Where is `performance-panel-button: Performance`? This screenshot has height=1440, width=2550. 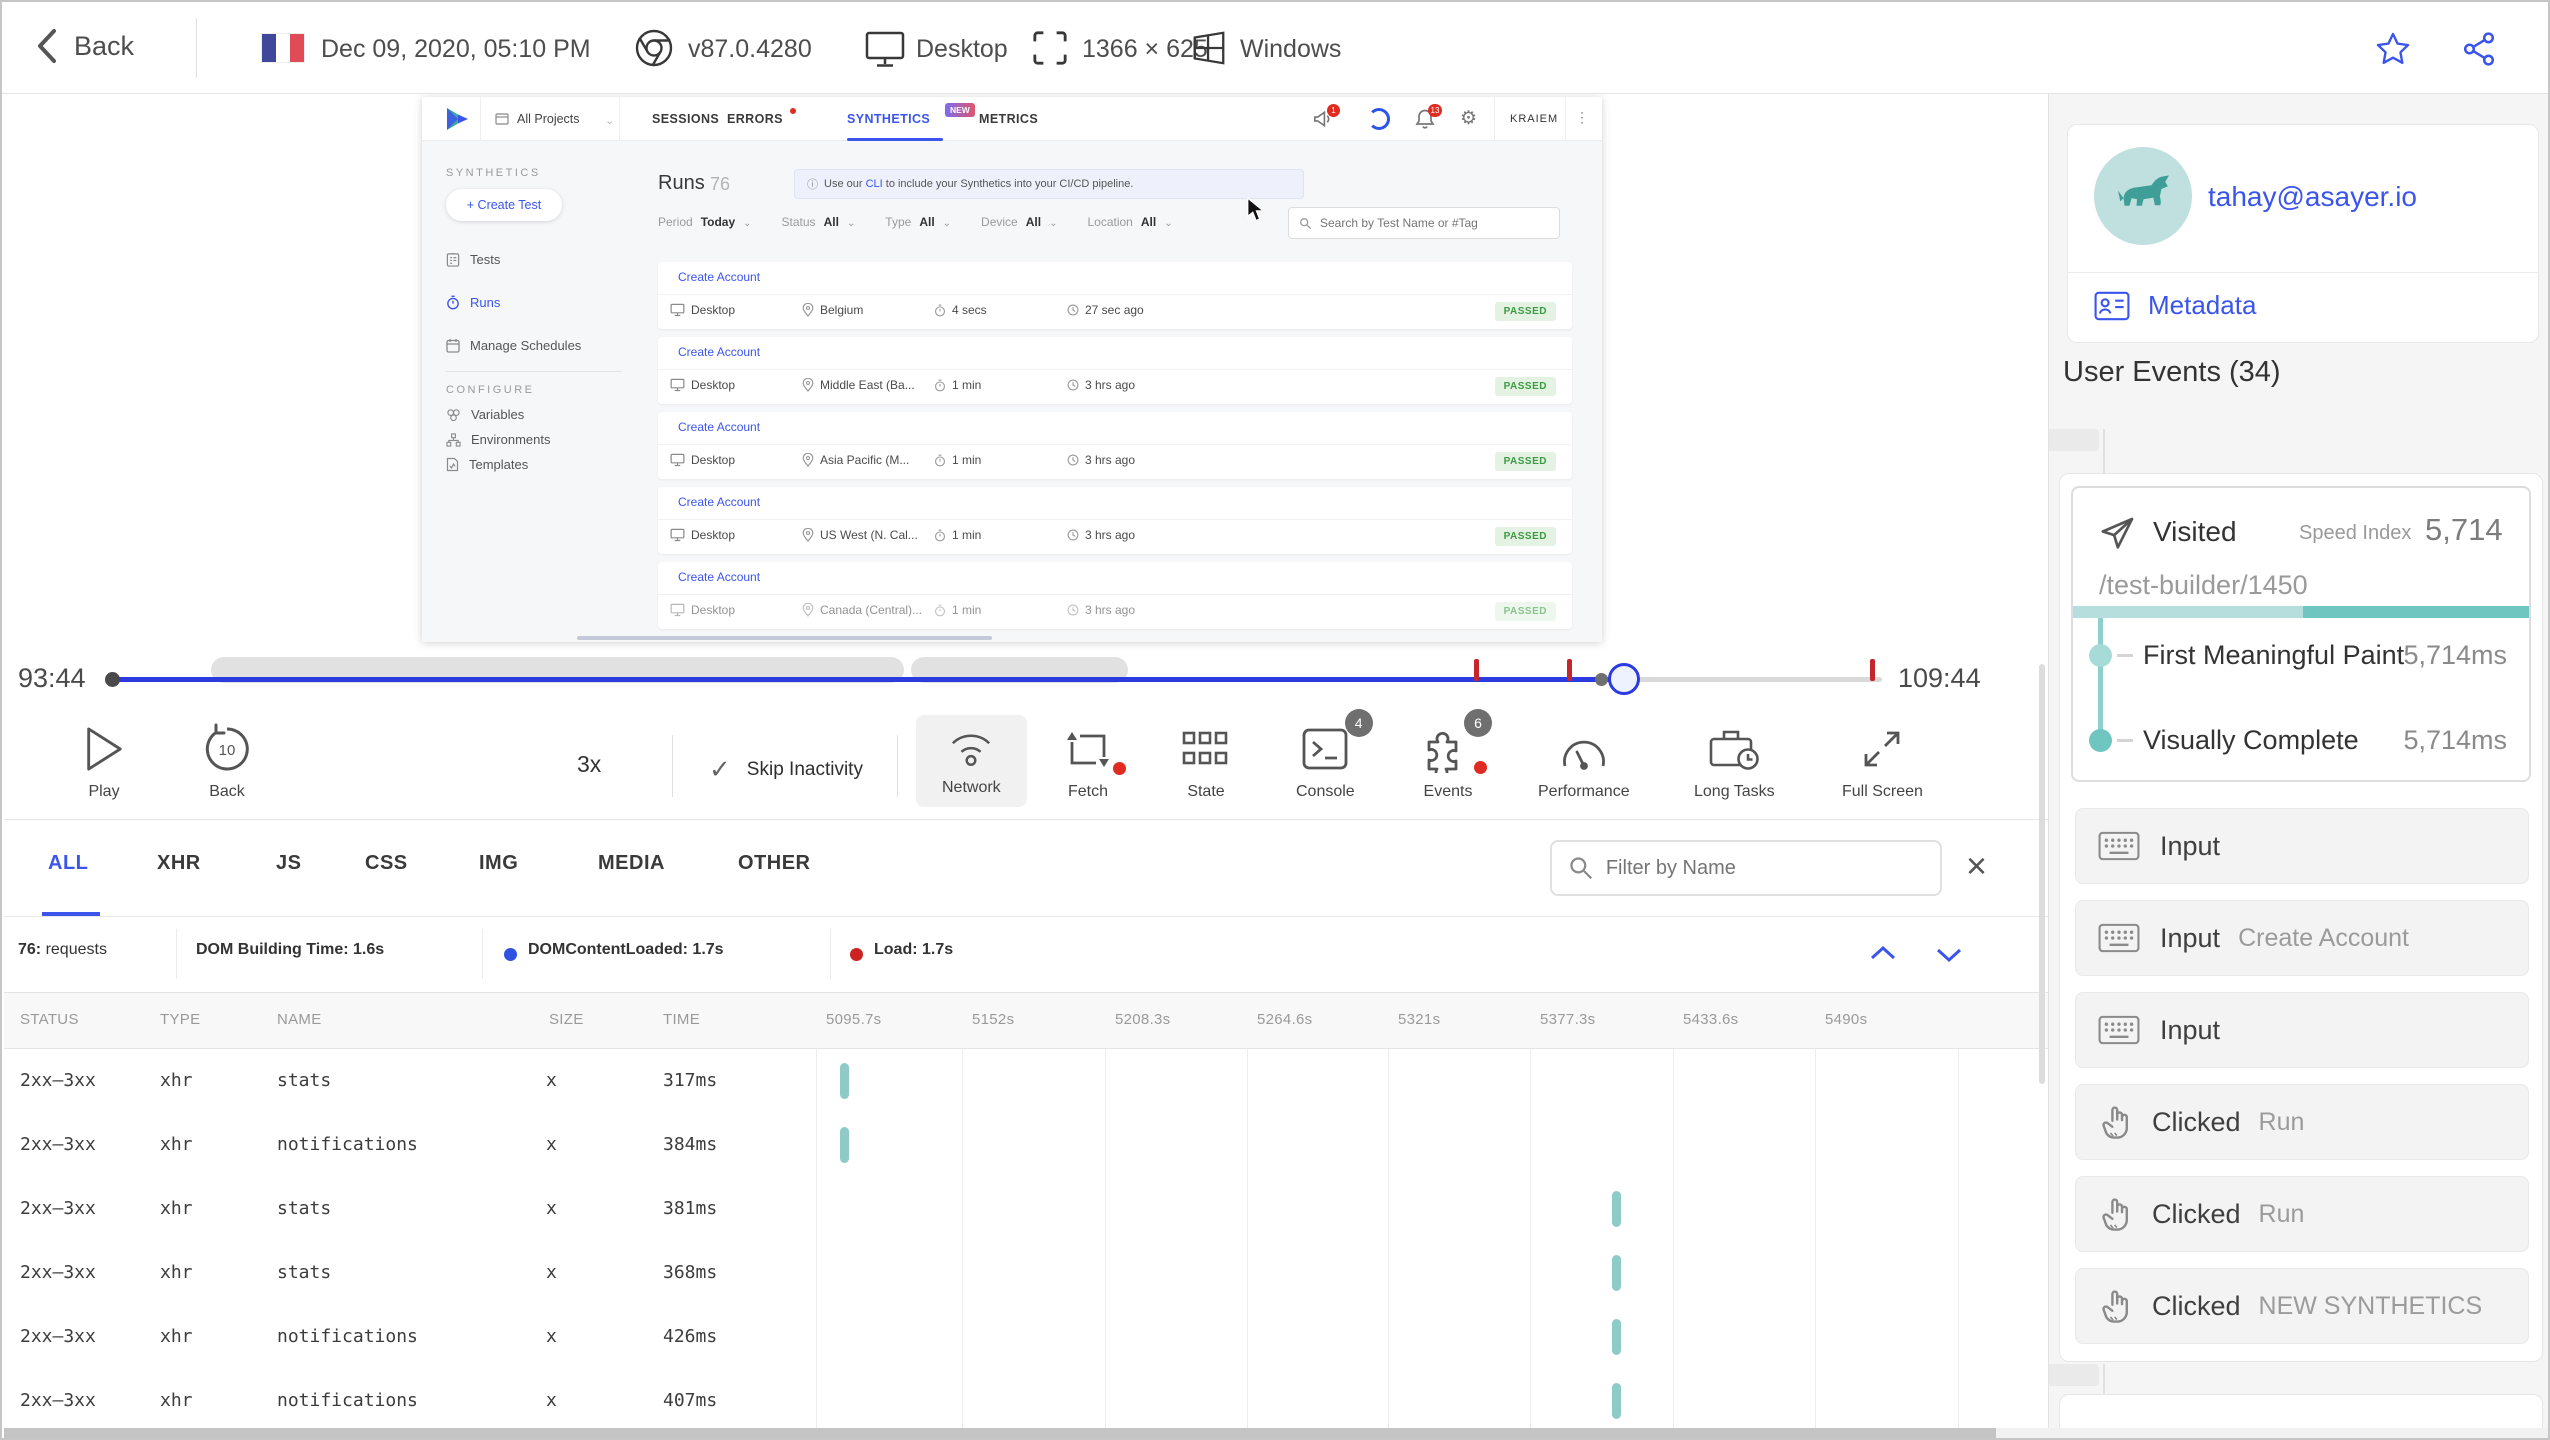 performance-panel-button: Performance is located at coordinates (1584, 761).